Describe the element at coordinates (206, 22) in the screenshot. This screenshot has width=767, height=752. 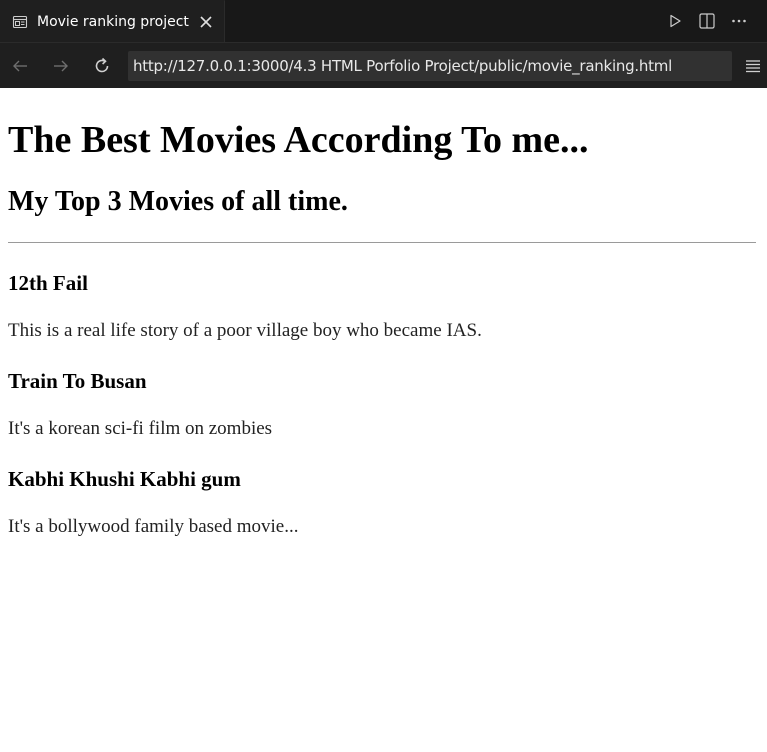
I see `close-icon` at that location.